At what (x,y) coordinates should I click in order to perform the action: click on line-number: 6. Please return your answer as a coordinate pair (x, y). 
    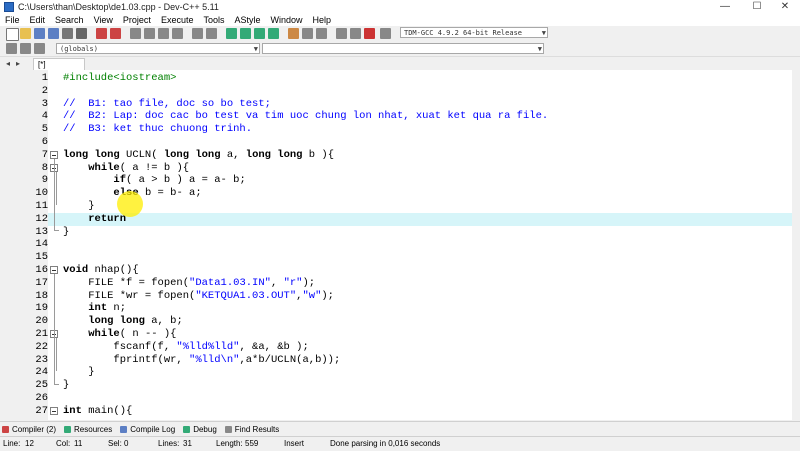
    Looking at the image, I should click on (44, 142).